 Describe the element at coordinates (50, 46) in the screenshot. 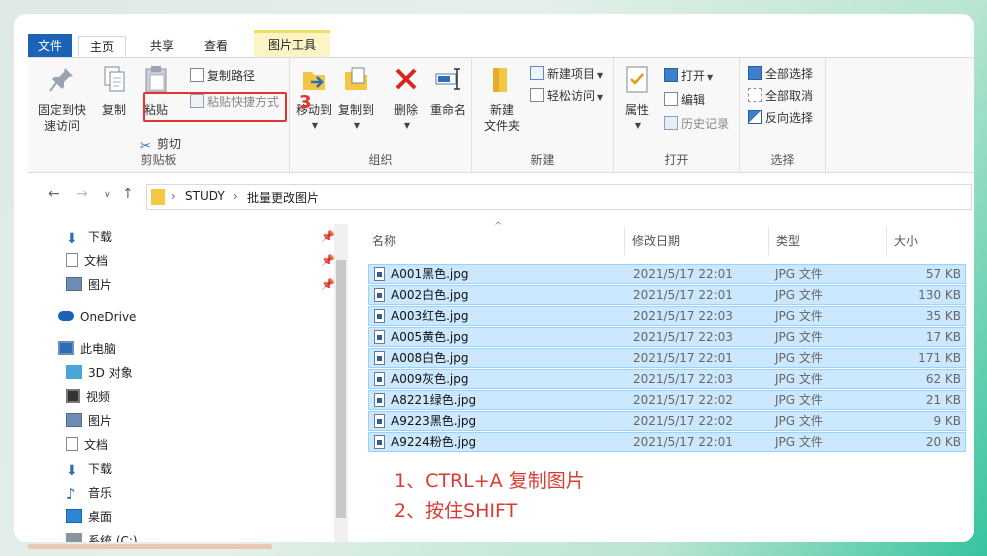

I see `tab-file: 文件` at that location.